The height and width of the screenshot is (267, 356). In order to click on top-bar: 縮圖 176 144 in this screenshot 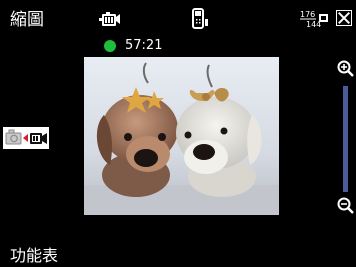, I will do `click(178, 18)`.